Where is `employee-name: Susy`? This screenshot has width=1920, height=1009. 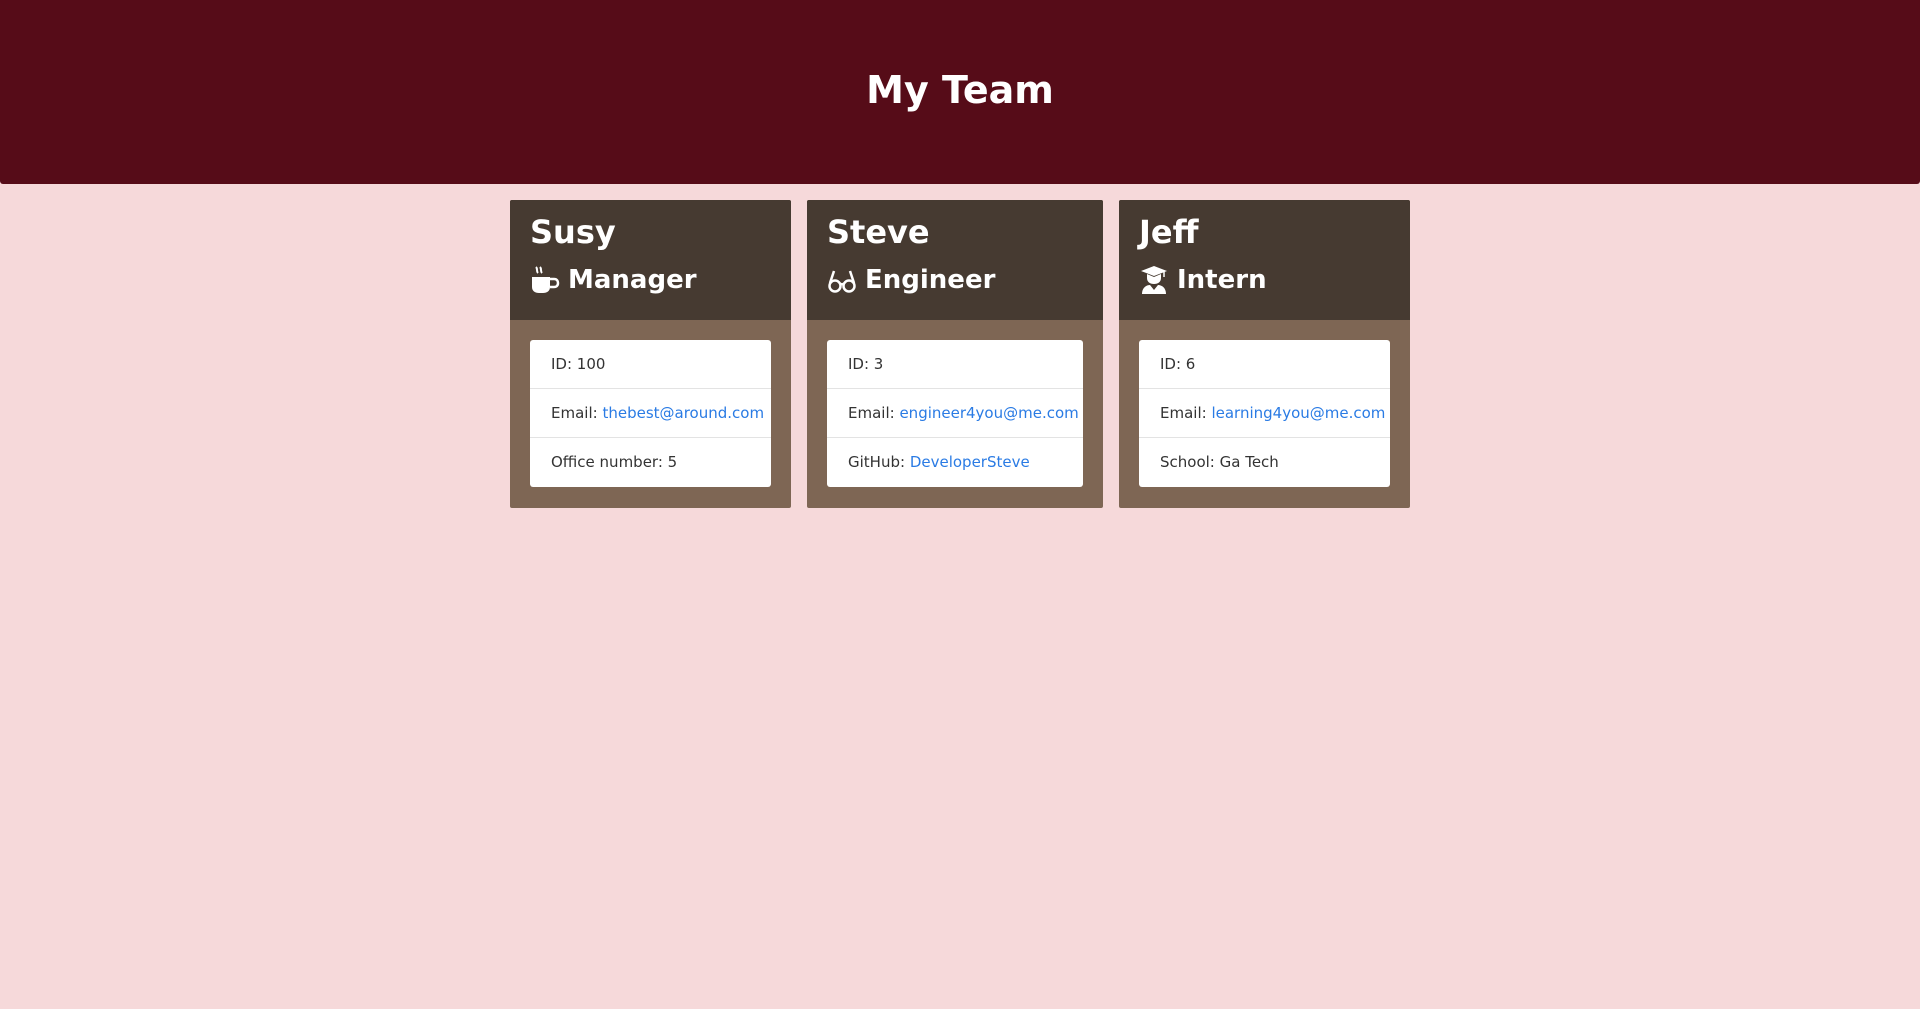 employee-name: Susy is located at coordinates (573, 232).